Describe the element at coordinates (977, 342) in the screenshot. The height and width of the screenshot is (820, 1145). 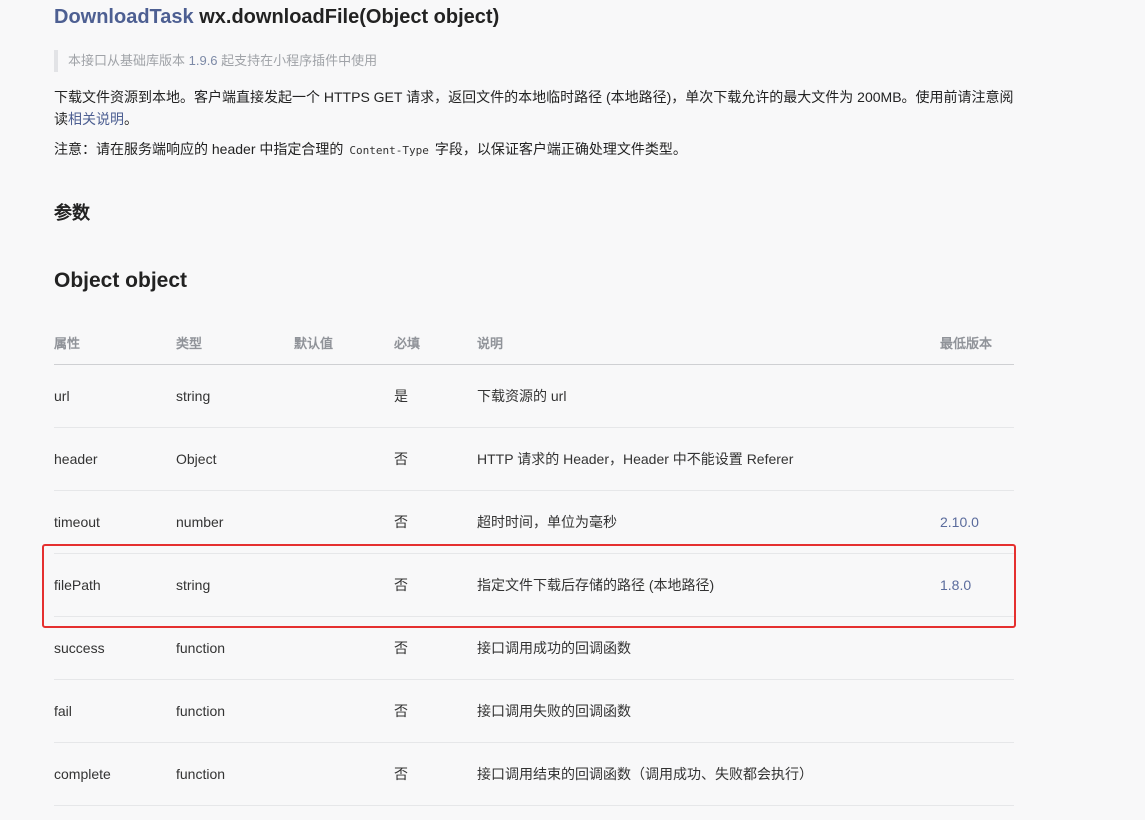
I see `header-version: 最低版本` at that location.